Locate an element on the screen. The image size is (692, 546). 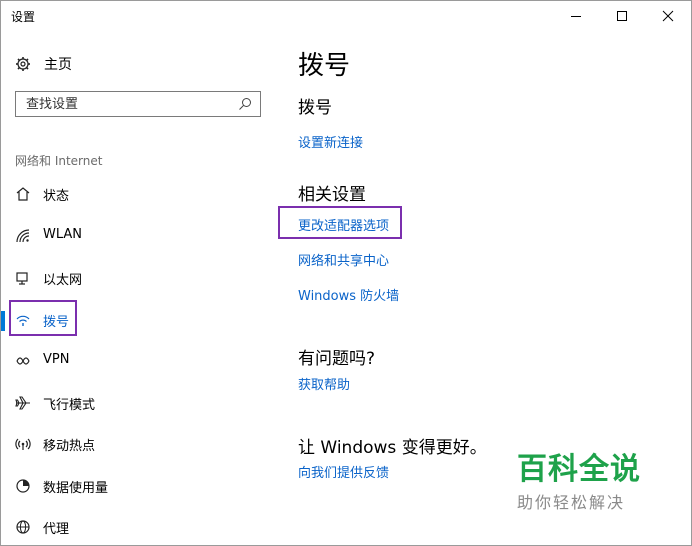
watermark: 百科全说 助你轻松解决 is located at coordinates (587, 483).